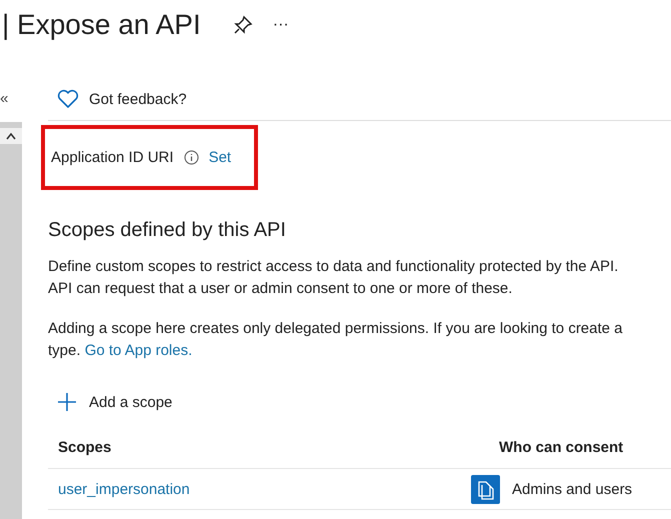 The image size is (671, 519). What do you see at coordinates (191, 157) in the screenshot?
I see `info-icon` at bounding box center [191, 157].